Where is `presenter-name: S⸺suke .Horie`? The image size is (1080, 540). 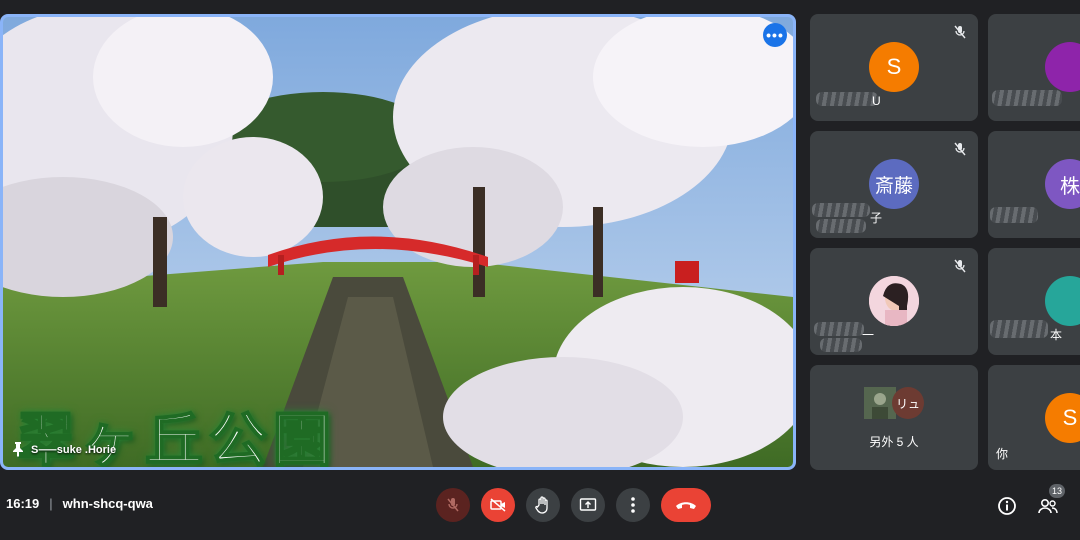 presenter-name: S⸺suke .Horie is located at coordinates (74, 450).